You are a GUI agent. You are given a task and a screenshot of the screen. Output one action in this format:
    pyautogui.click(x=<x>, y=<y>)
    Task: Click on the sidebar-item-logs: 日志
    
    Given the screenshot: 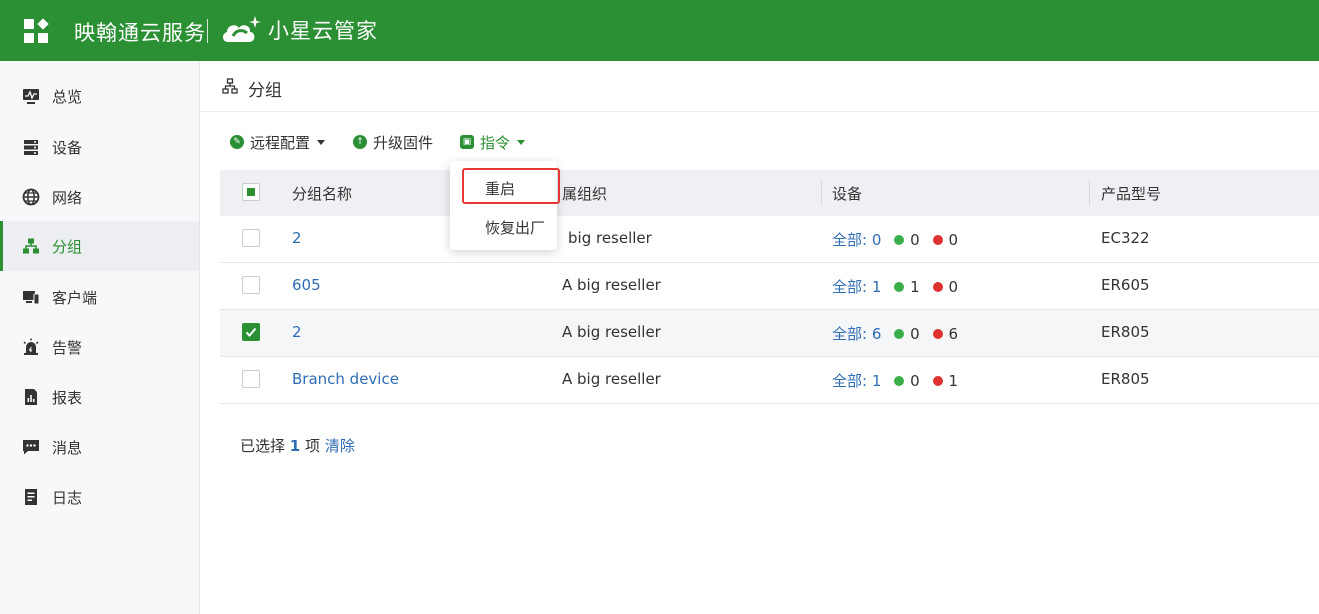 What is the action you would take?
    pyautogui.click(x=99, y=497)
    